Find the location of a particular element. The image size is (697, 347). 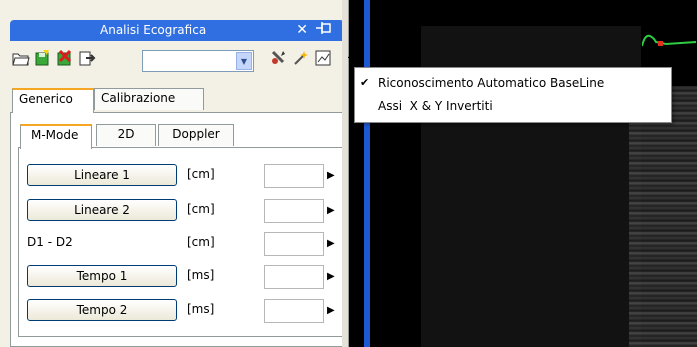

lineare-1-value-field is located at coordinates (294, 176).